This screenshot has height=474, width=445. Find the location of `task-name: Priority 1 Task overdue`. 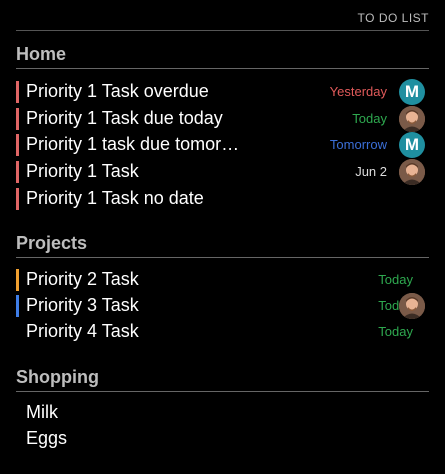

task-name: Priority 1 Task overdue is located at coordinates (117, 91).